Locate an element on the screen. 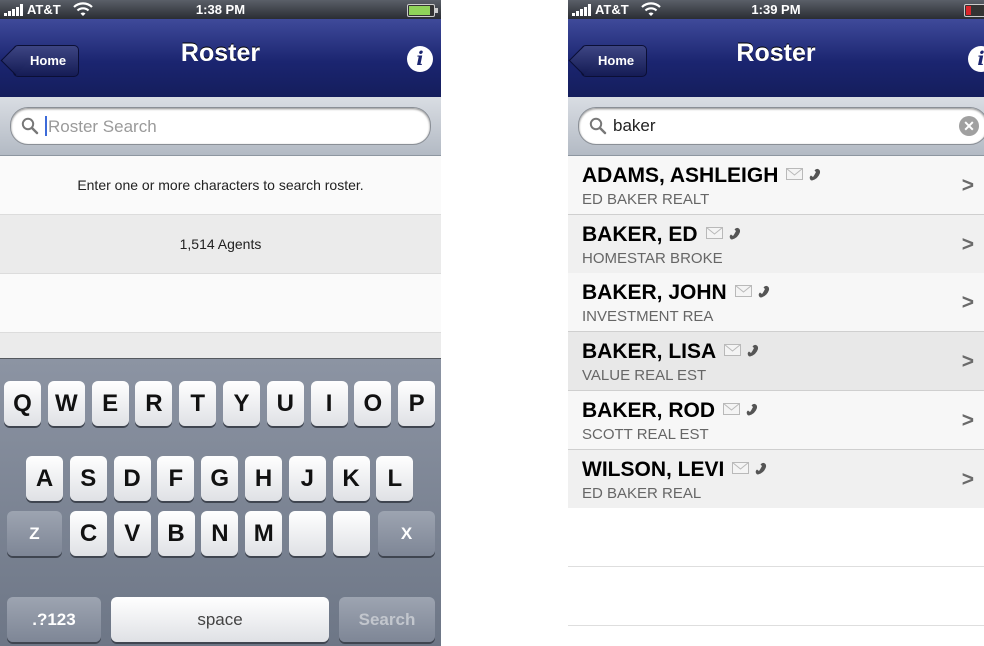  search-input: baker ✕ is located at coordinates (781, 126).